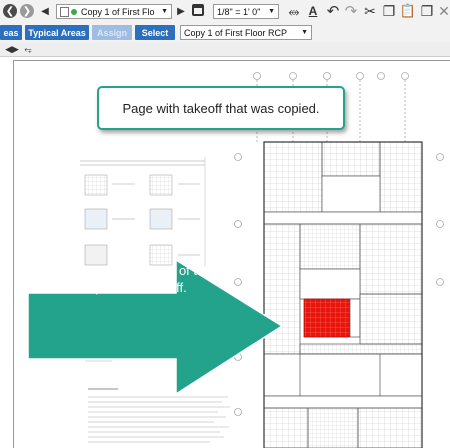 The height and width of the screenshot is (448, 450). I want to click on page-select: Copy 1 of First Flo ▼, so click(114, 11).